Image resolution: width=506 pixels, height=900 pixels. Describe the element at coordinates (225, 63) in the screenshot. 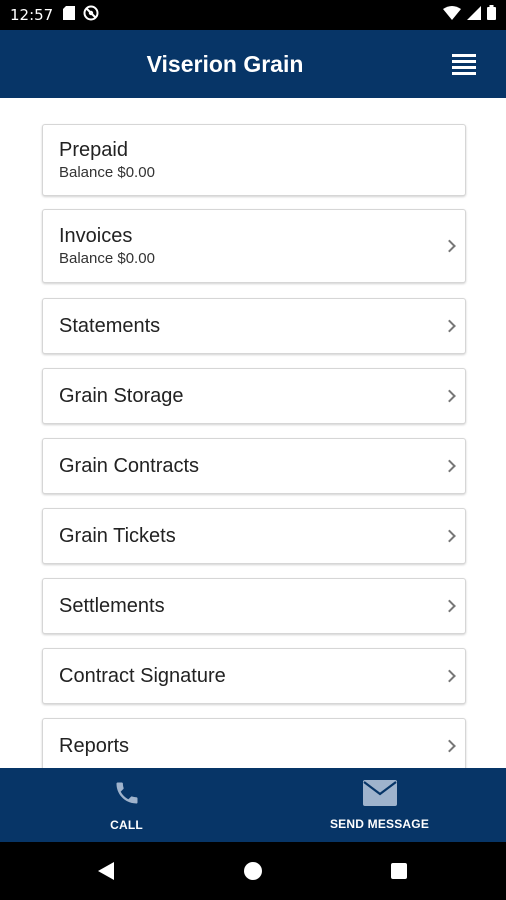

I see `app-title: Viserion Grain` at that location.